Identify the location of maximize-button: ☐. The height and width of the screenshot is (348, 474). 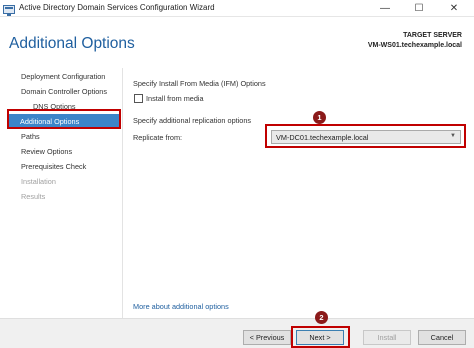
(419, 8).